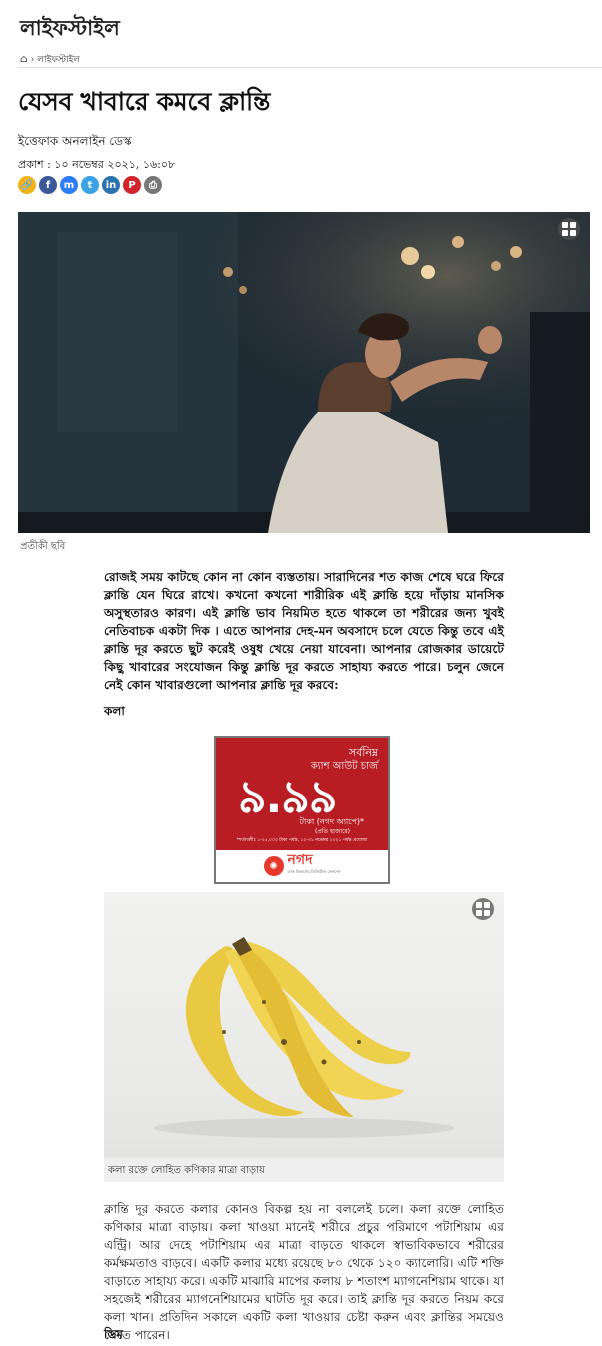  What do you see at coordinates (114, 711) in the screenshot?
I see `subheading-banana: কলা` at bounding box center [114, 711].